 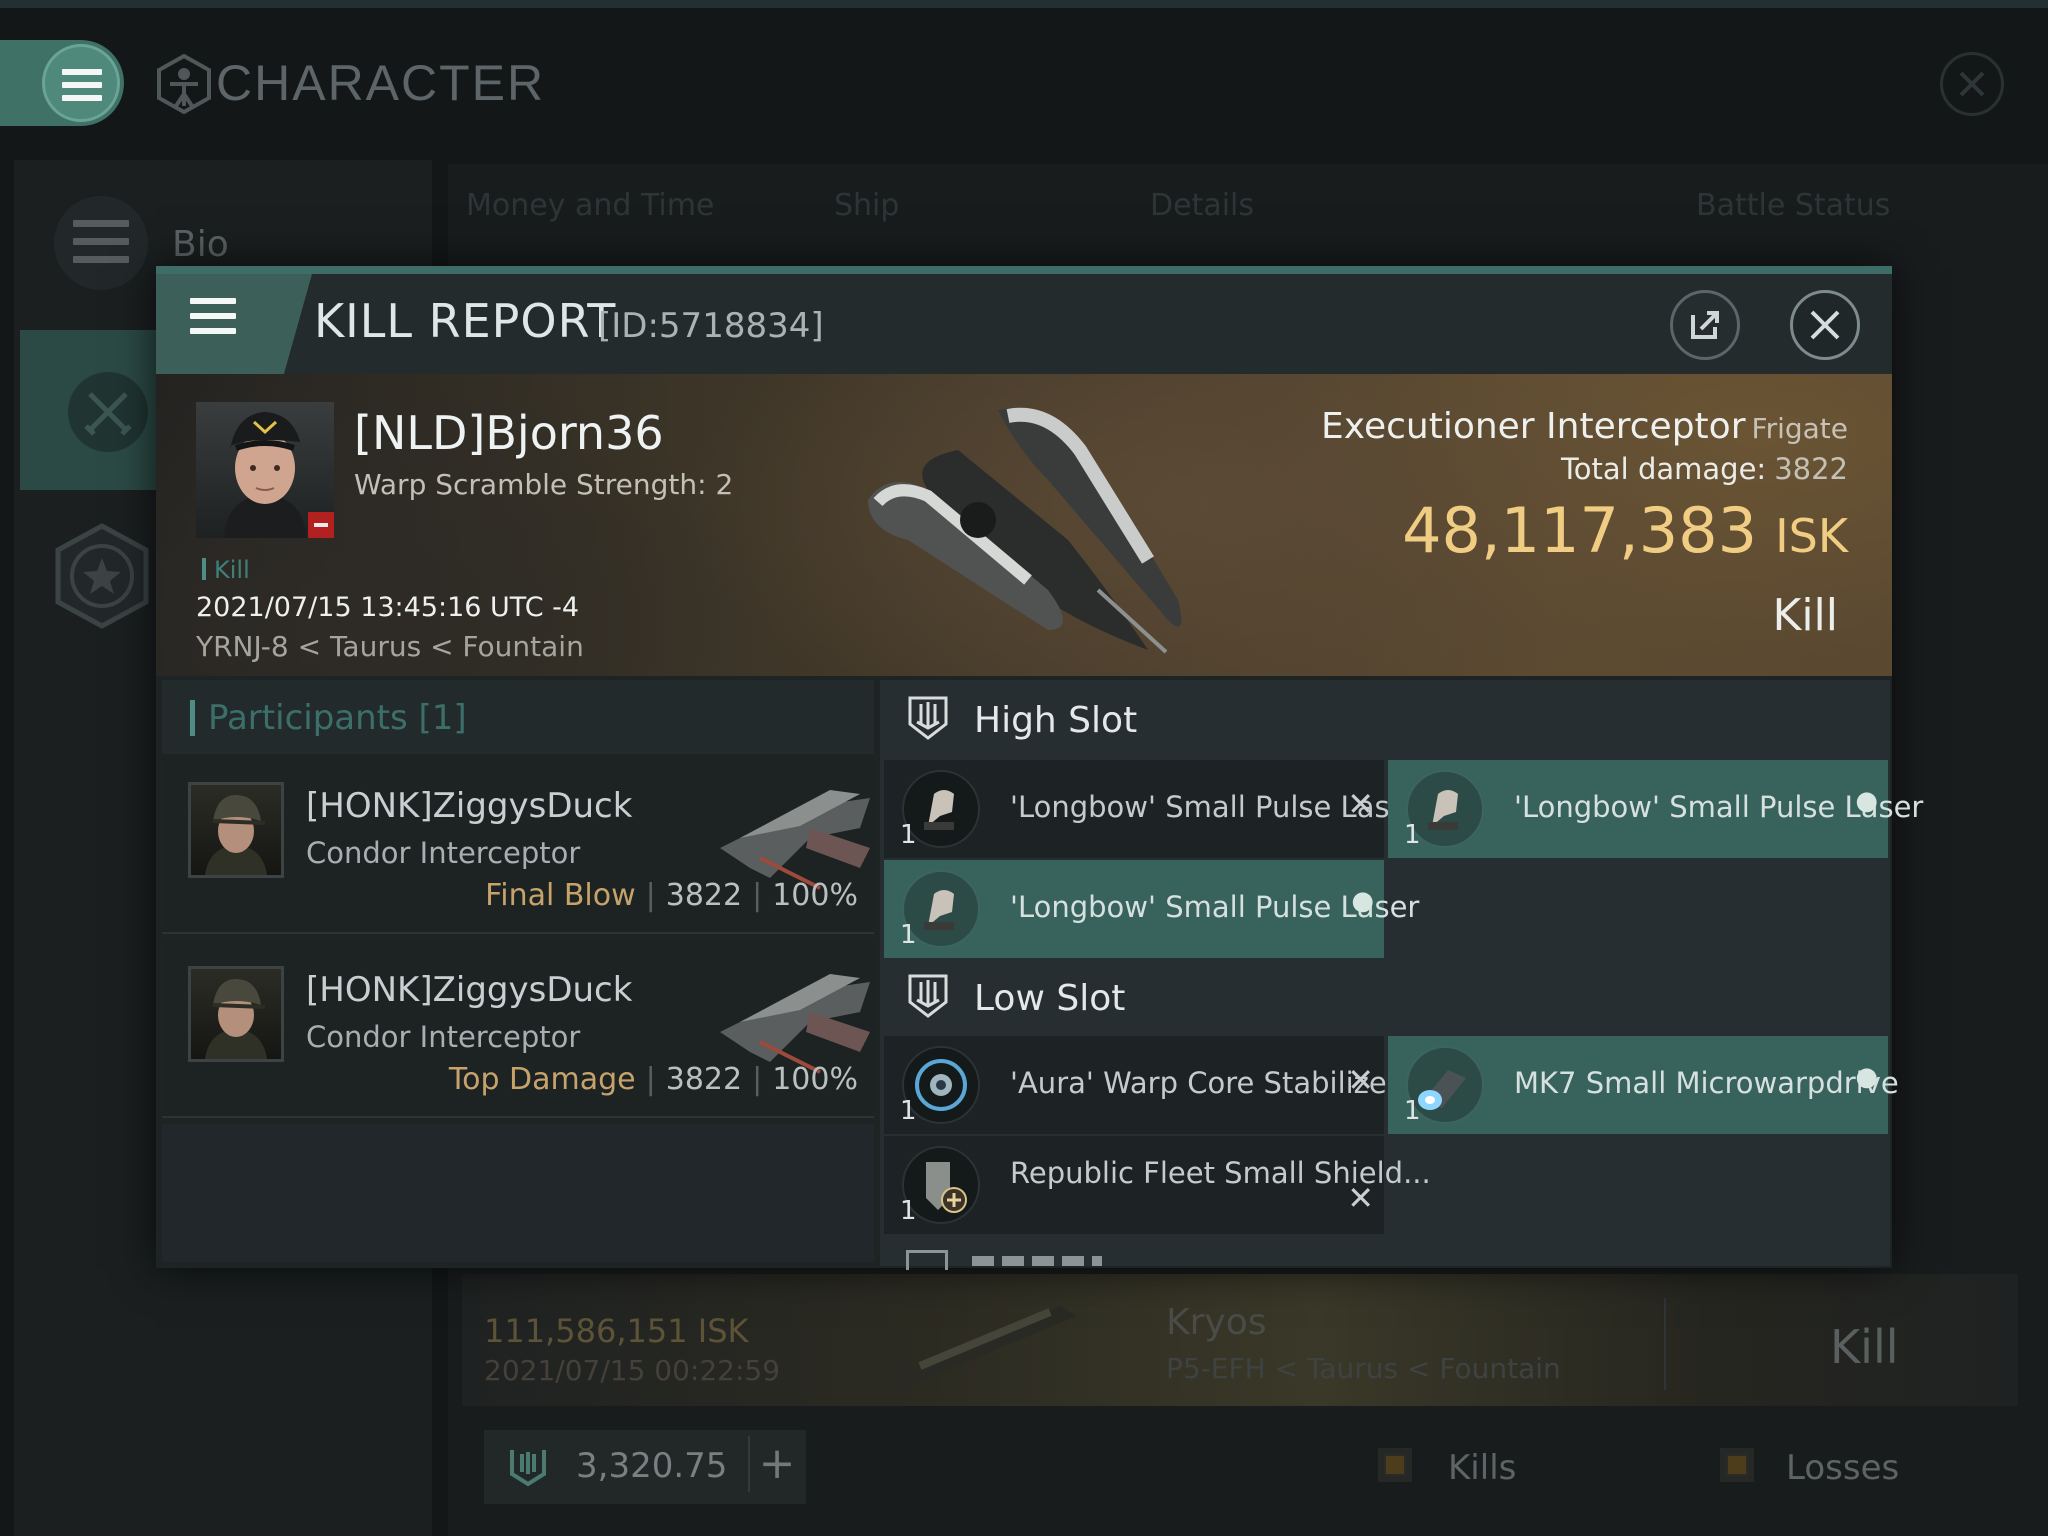 What do you see at coordinates (652, 1466) in the screenshot?
I see `skill-points-value: 3,320.75` at bounding box center [652, 1466].